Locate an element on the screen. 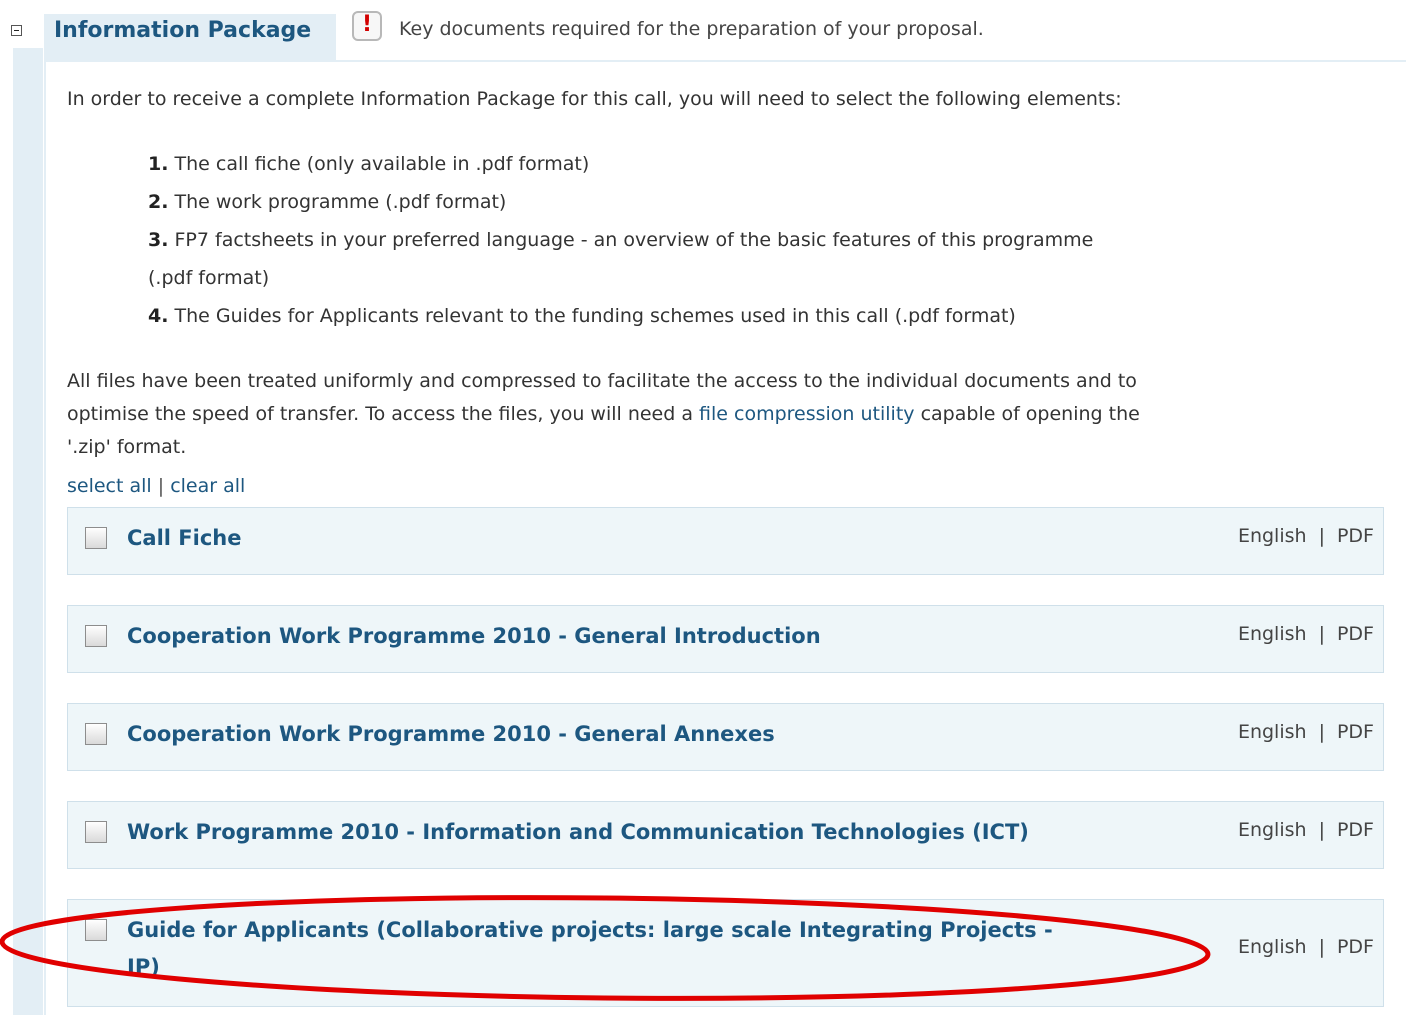 This screenshot has width=1406, height=1015. section-tab: Information Package is located at coordinates (190, 37).